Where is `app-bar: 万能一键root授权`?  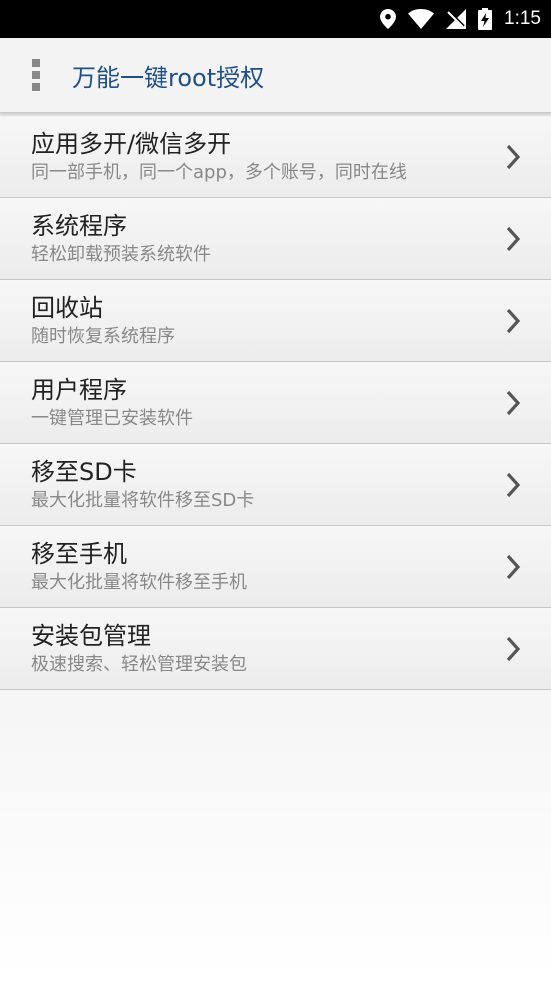
app-bar: 万能一键root授权 is located at coordinates (275, 75).